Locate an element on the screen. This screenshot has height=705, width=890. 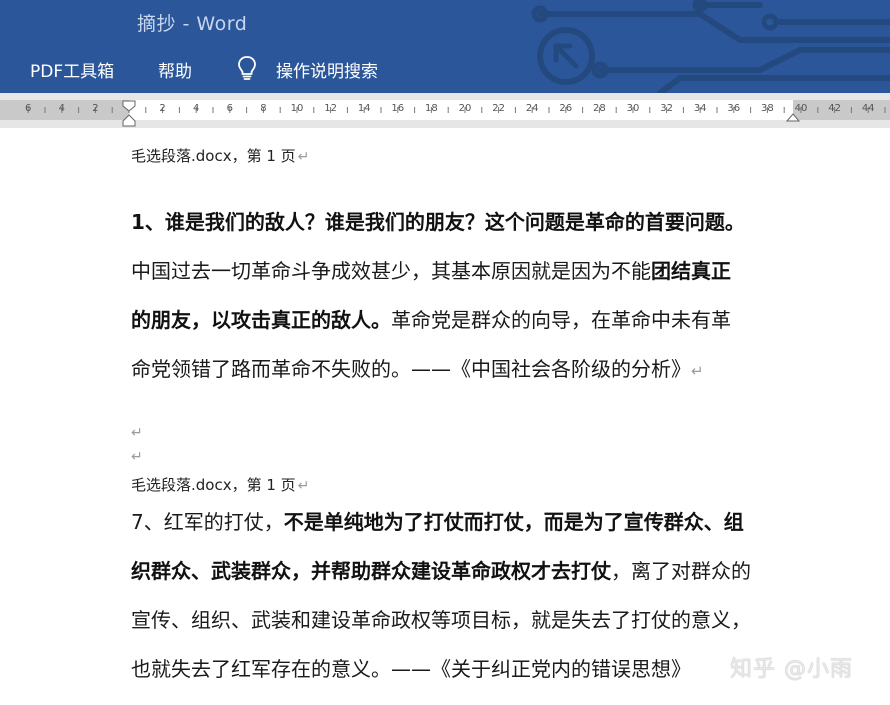
ruler-number: 8 is located at coordinates (263, 108).